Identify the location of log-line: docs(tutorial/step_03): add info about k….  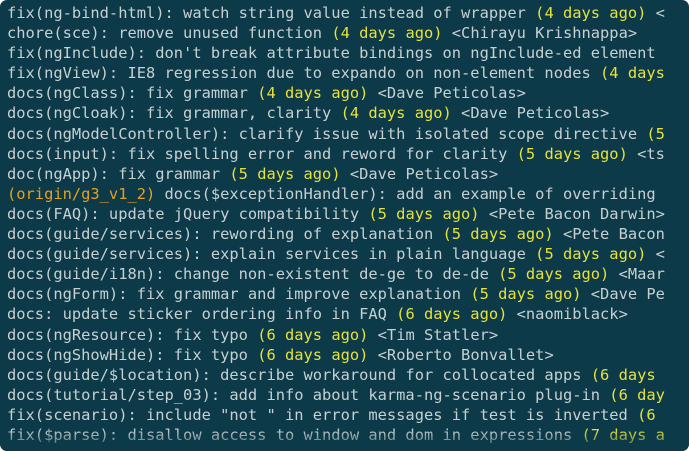
(348, 395).